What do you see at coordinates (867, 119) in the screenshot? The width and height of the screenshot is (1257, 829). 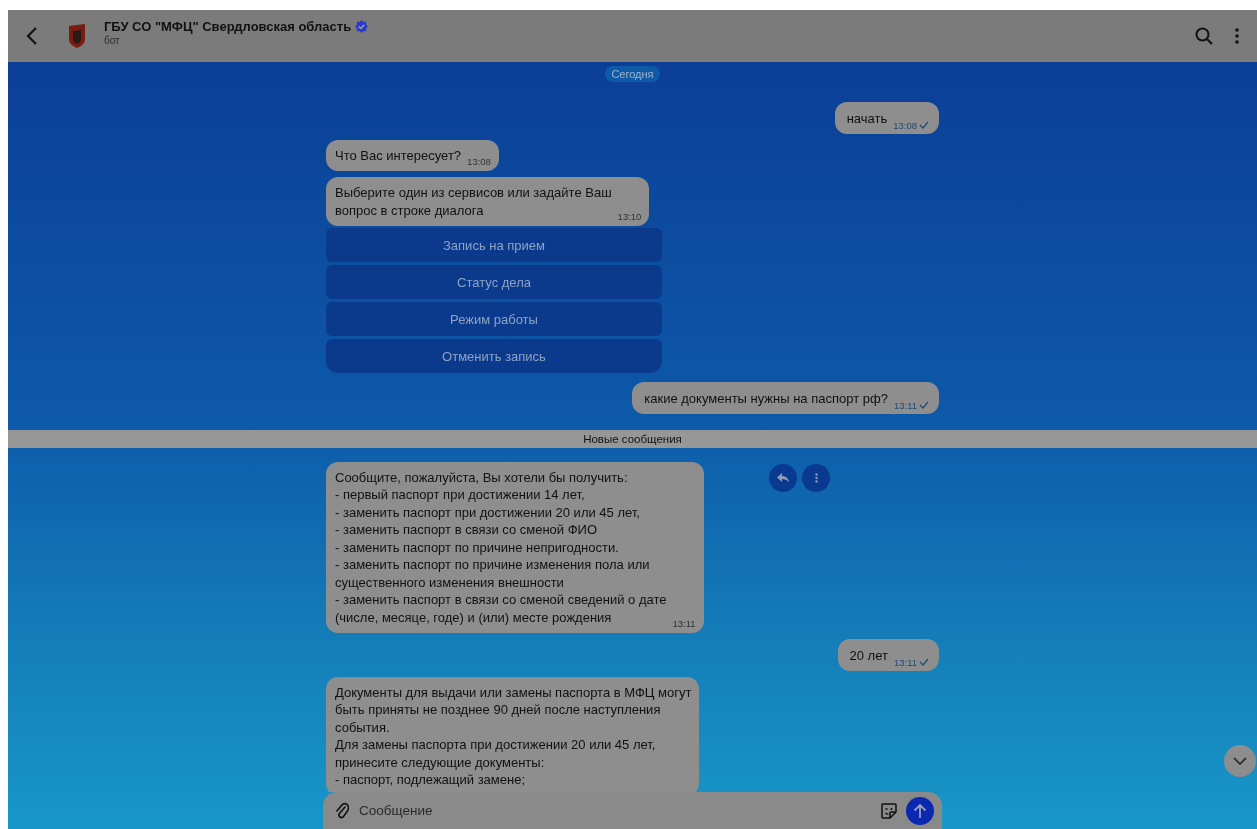 I see `message-text: начать` at bounding box center [867, 119].